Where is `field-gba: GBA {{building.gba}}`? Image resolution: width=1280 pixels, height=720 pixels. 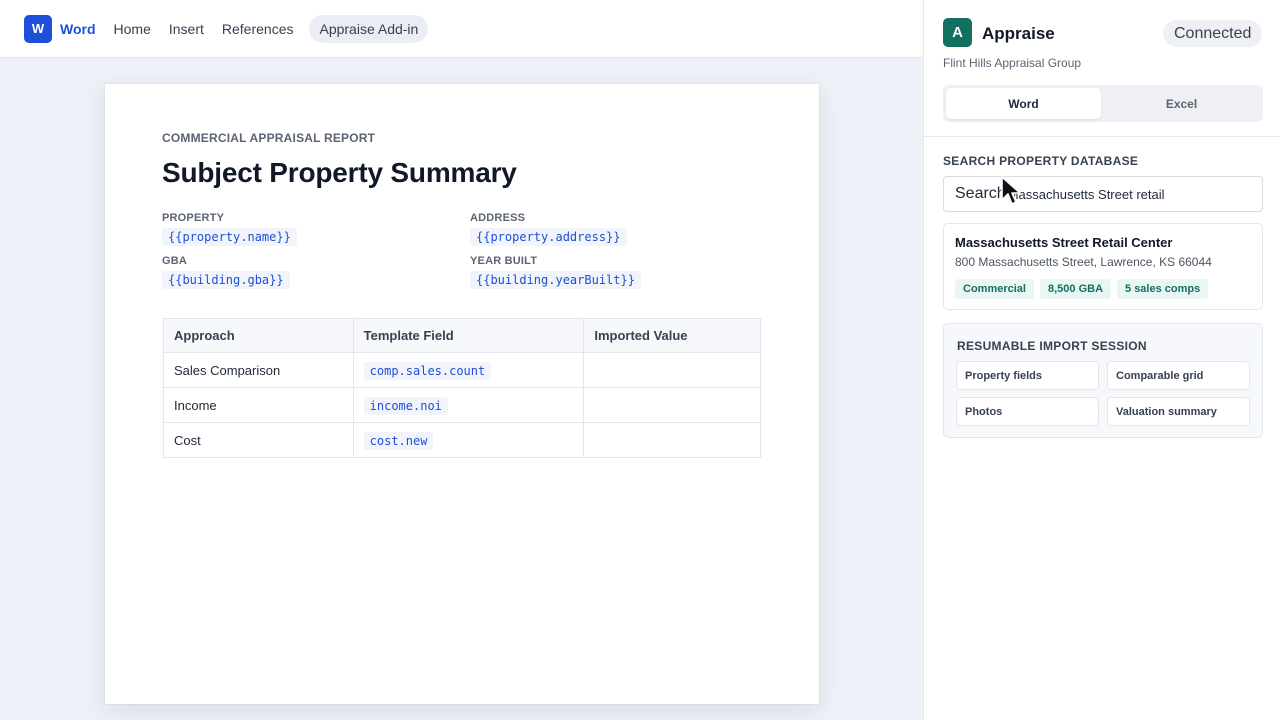
field-gba: GBA {{building.gba}} is located at coordinates (226, 272).